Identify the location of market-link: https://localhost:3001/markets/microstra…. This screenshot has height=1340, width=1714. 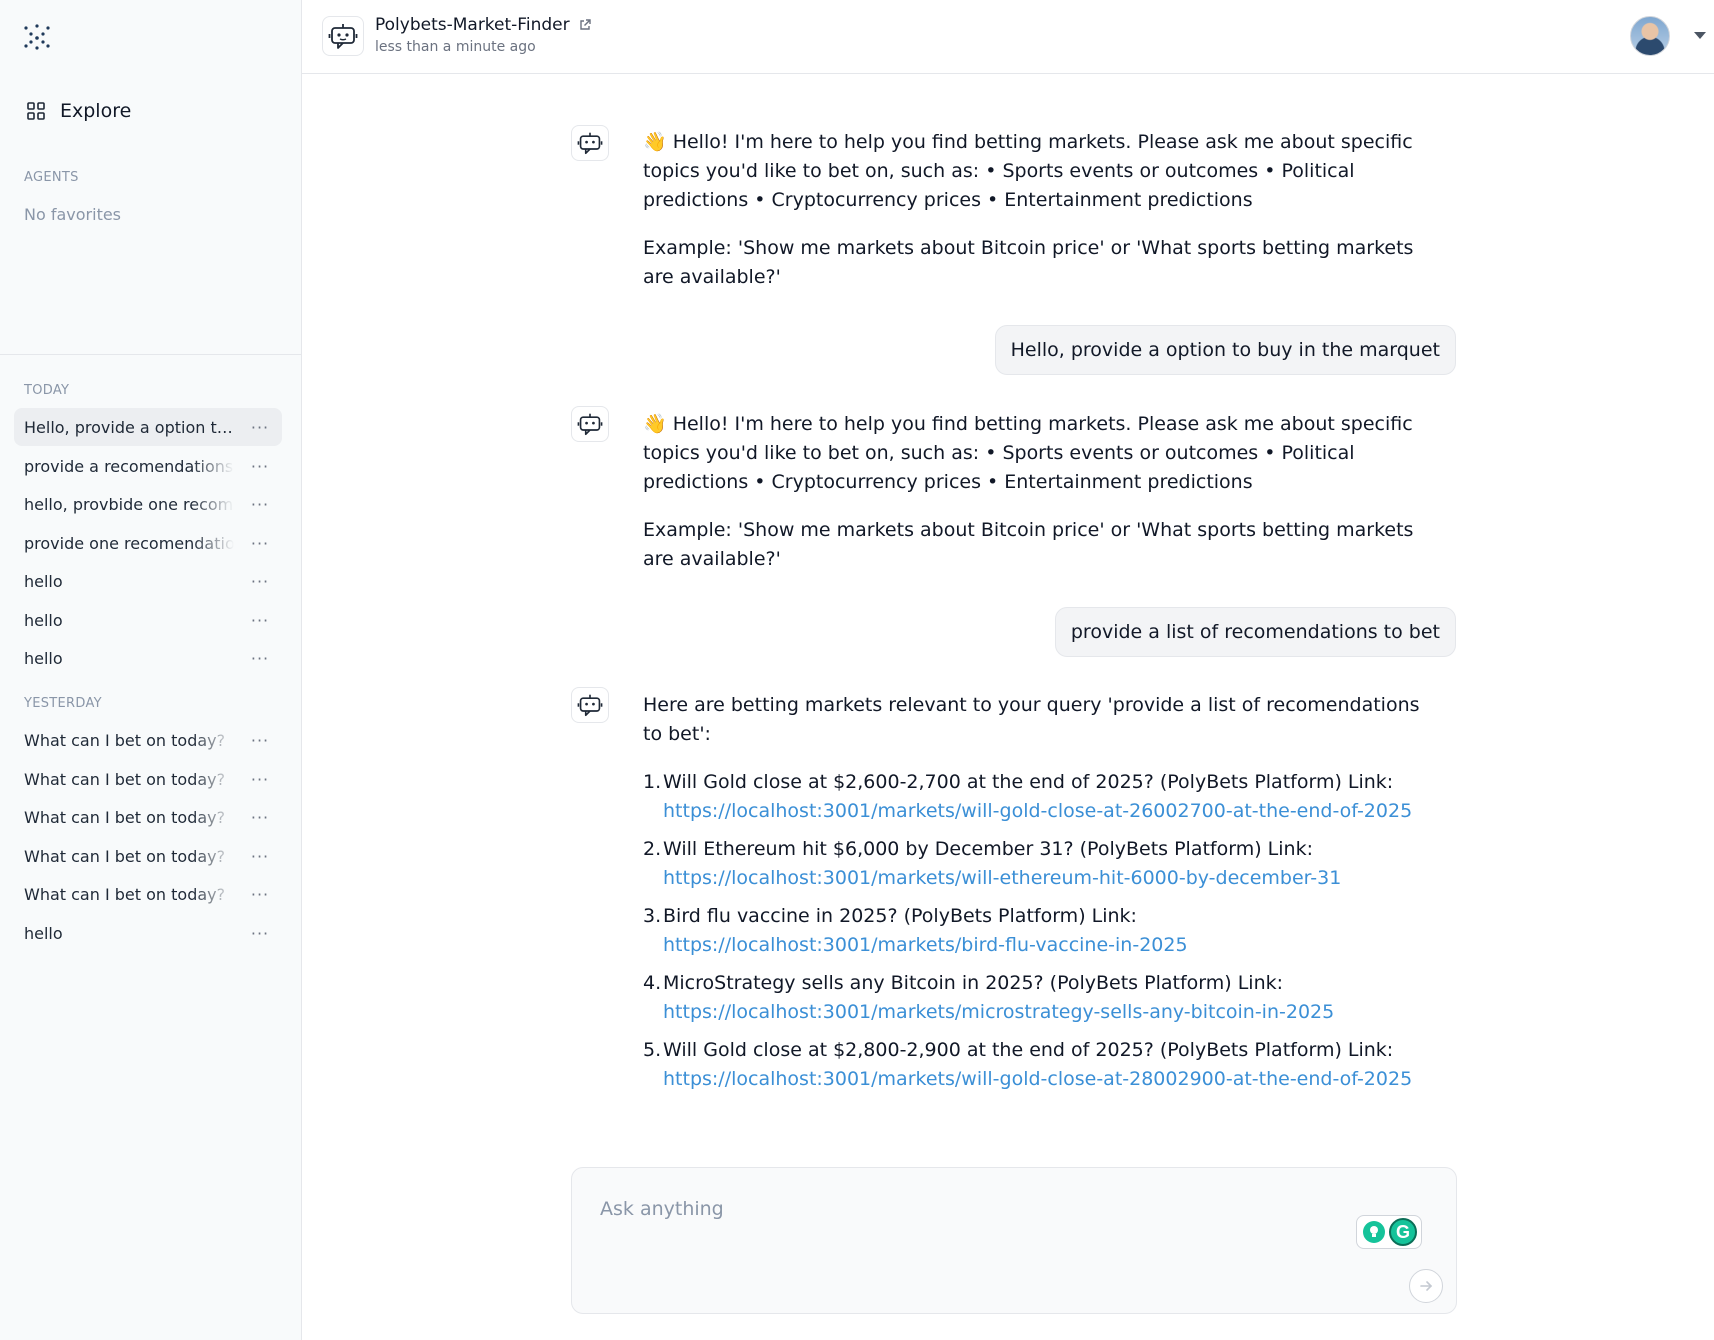
(1053, 1012).